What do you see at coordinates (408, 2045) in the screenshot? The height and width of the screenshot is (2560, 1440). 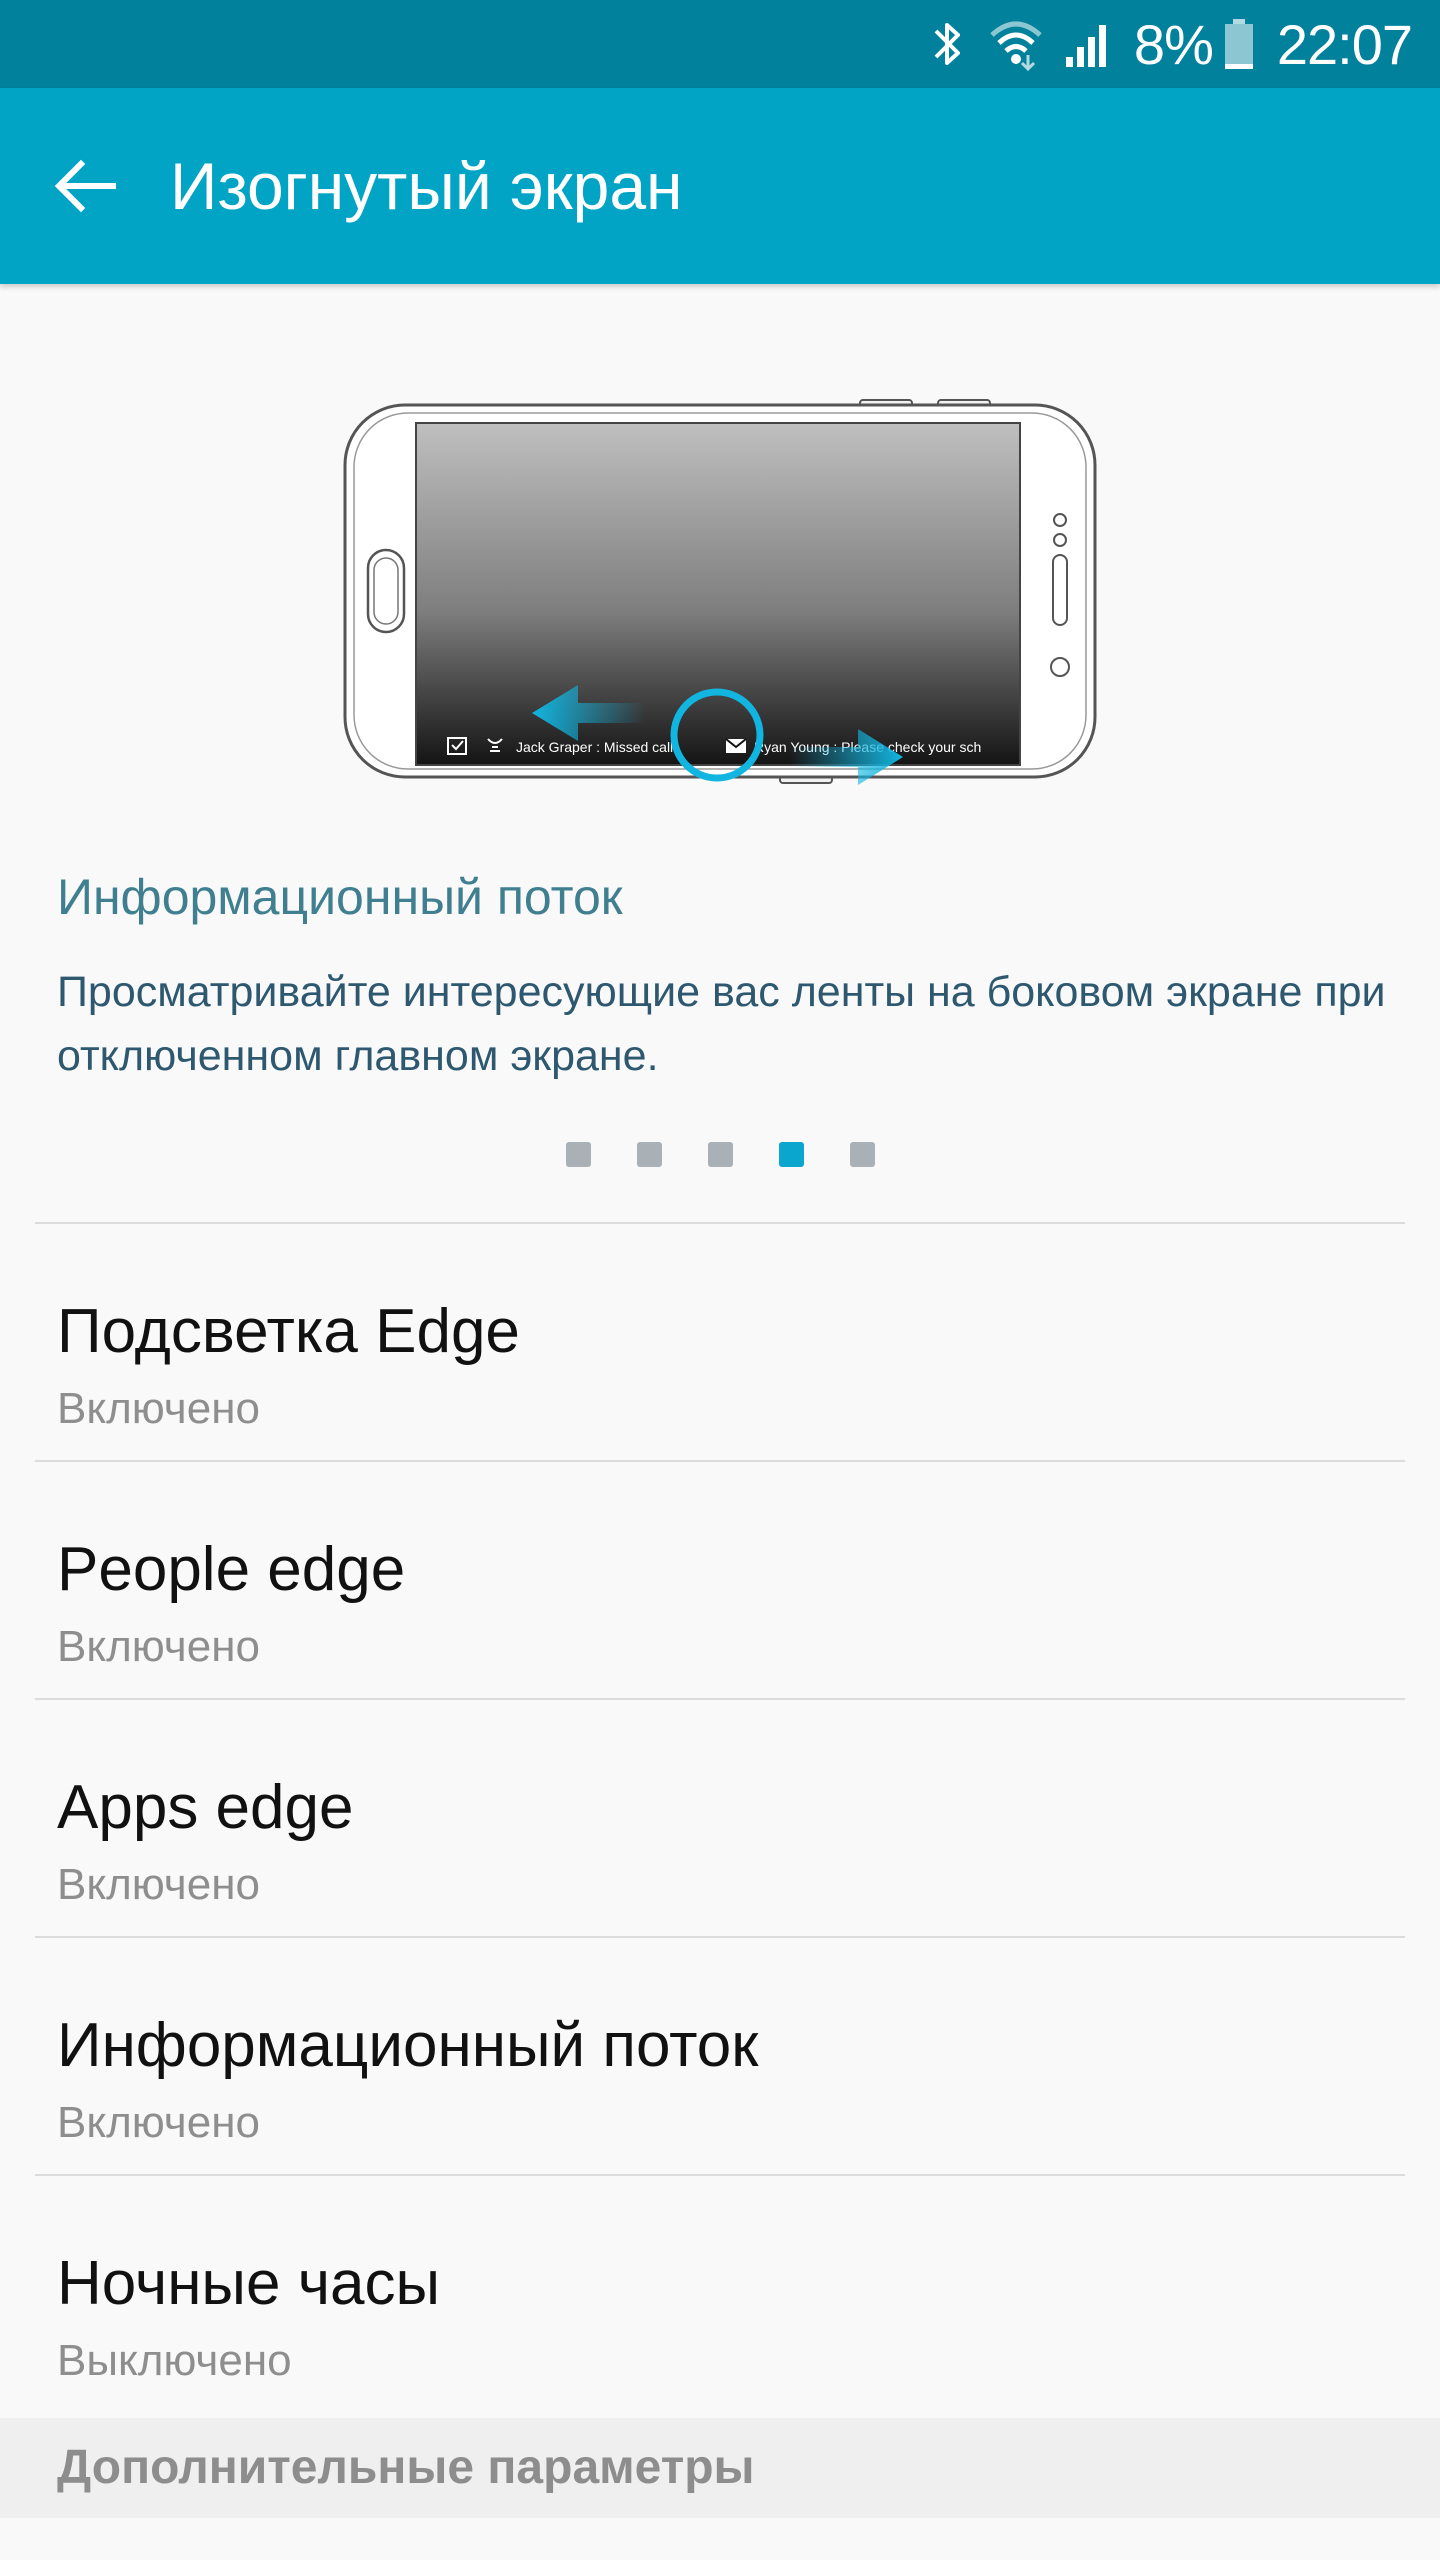 I see `setting-title: Информационный поток` at bounding box center [408, 2045].